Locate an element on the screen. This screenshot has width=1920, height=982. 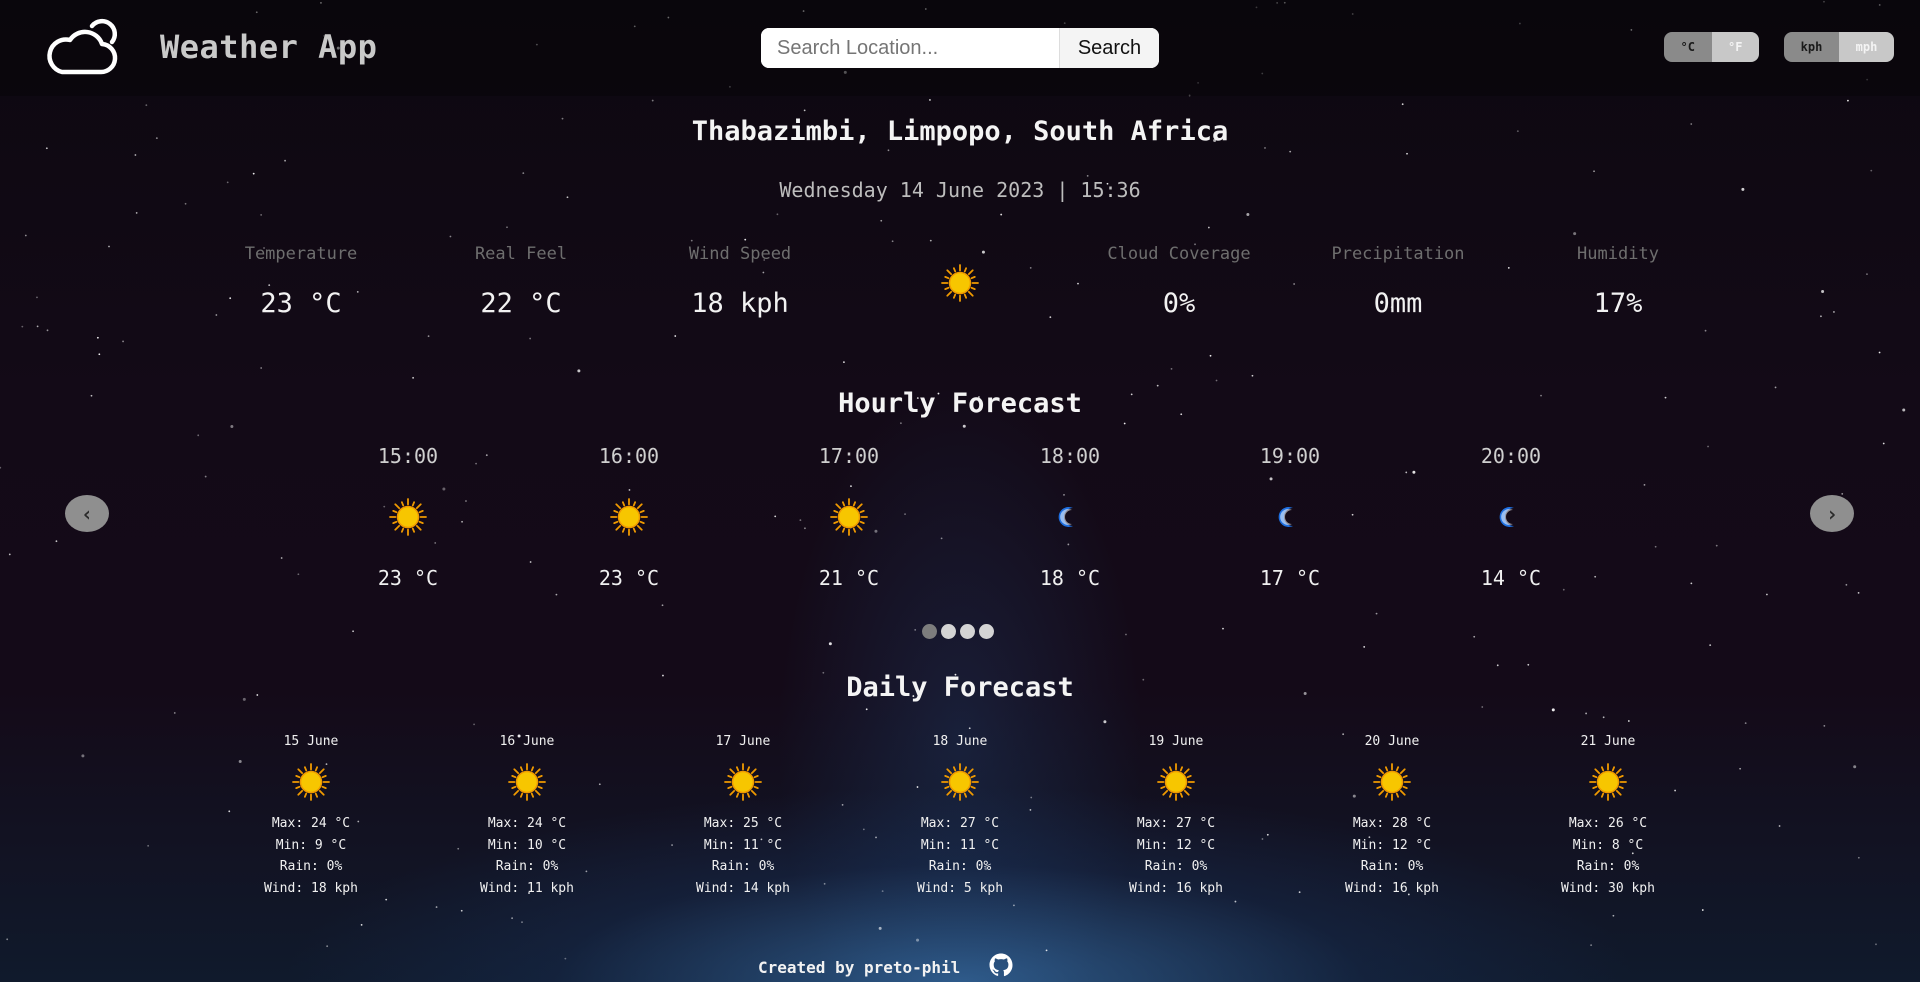
hourly-item: 15:00 23 °C is located at coordinates (408, 517).